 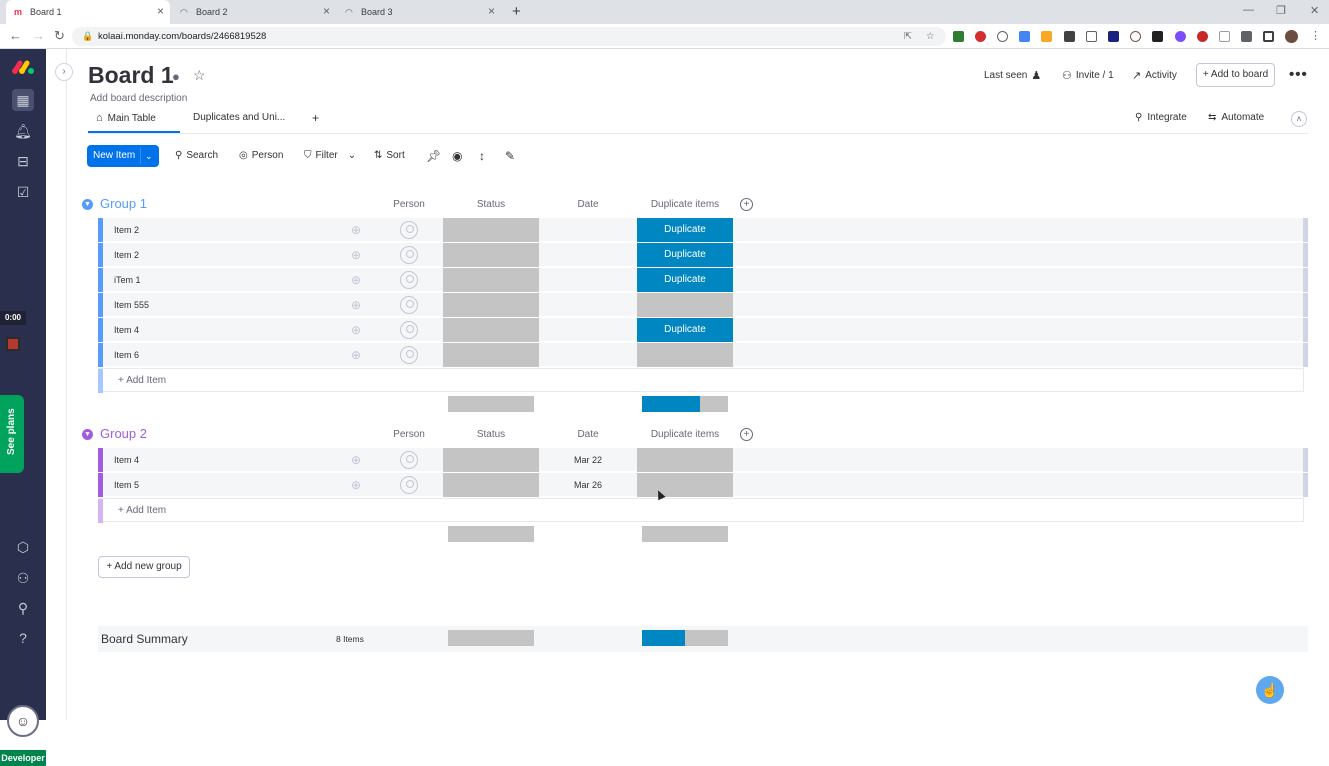 What do you see at coordinates (87, 434) in the screenshot?
I see `group-2-collapse-icon: ▼` at bounding box center [87, 434].